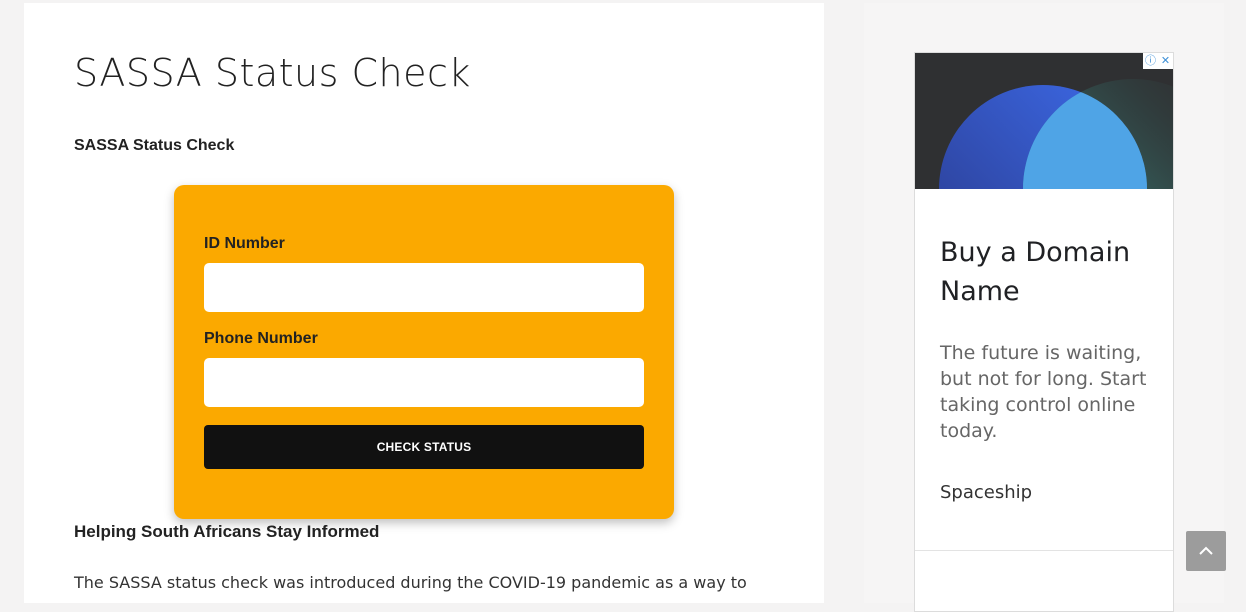 The image size is (1246, 612). Describe the element at coordinates (1165, 61) in the screenshot. I see `close-icon: ✕` at that location.